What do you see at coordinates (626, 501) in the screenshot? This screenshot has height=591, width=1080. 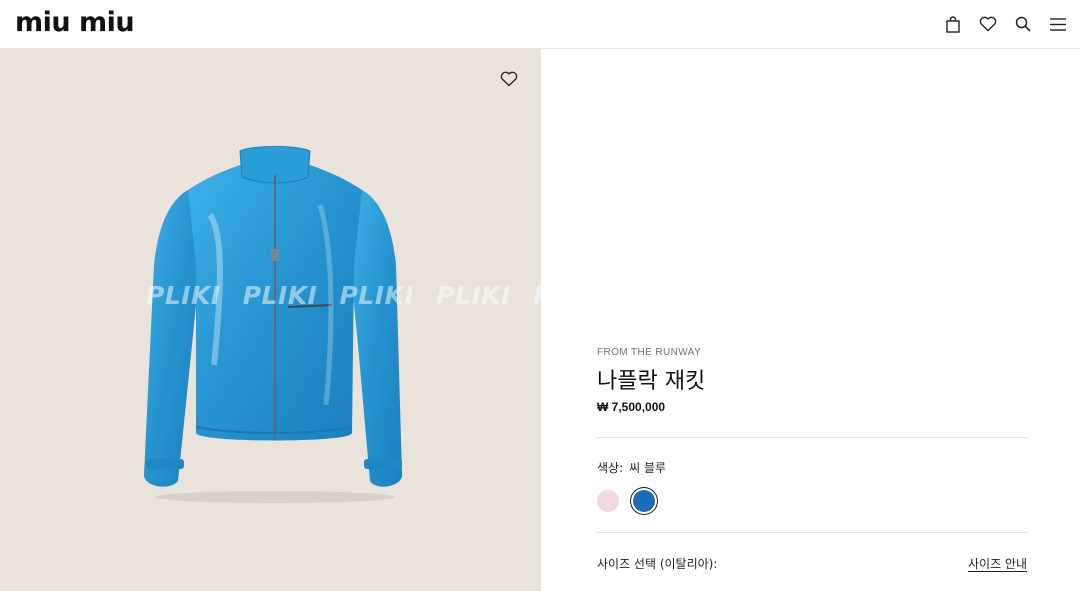 I see `color-swatches` at bounding box center [626, 501].